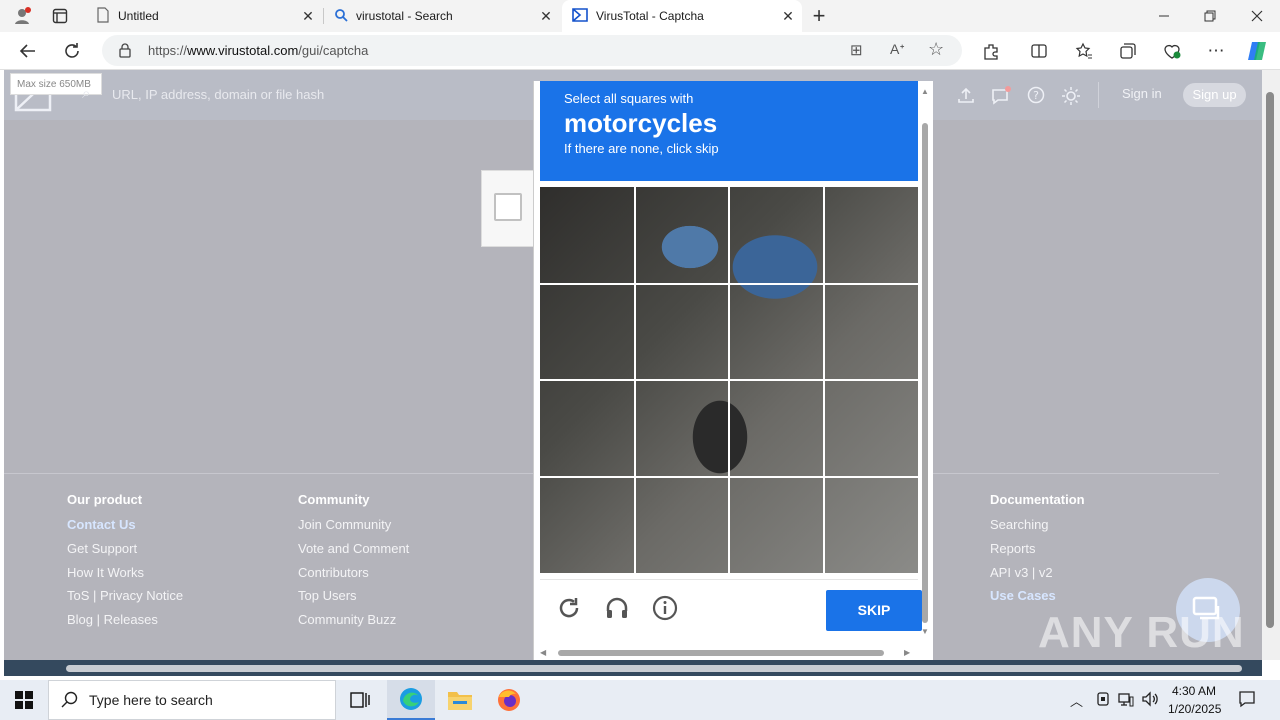  Describe the element at coordinates (991, 51) in the screenshot. I see `extensions-icon` at that location.